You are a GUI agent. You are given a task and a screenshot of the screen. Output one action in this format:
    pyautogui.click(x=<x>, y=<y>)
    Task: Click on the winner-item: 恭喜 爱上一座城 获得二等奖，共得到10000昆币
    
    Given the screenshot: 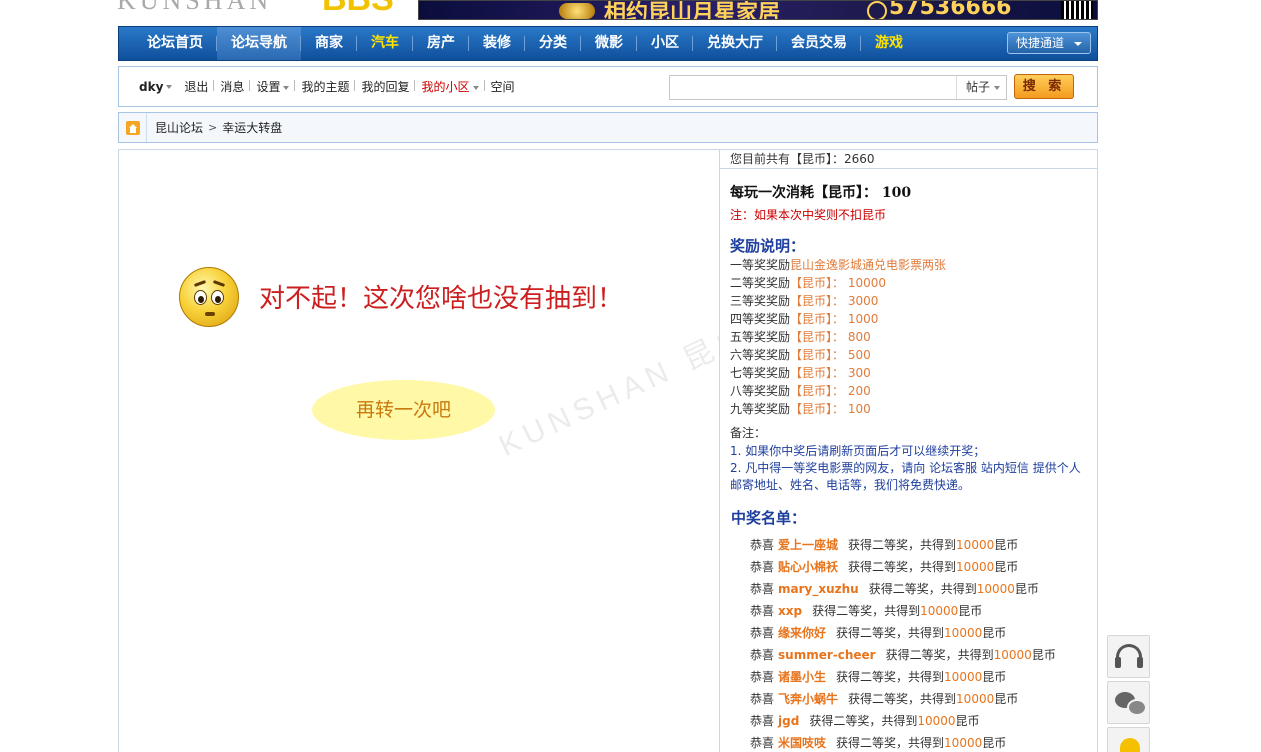 What is the action you would take?
    pyautogui.click(x=903, y=545)
    